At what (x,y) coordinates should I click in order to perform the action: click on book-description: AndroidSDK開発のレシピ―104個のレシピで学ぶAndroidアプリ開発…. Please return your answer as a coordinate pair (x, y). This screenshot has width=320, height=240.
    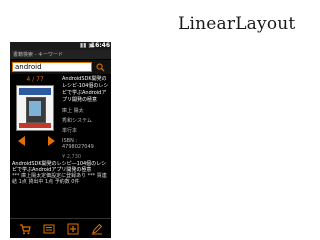
    Looking at the image, I should click on (60, 173).